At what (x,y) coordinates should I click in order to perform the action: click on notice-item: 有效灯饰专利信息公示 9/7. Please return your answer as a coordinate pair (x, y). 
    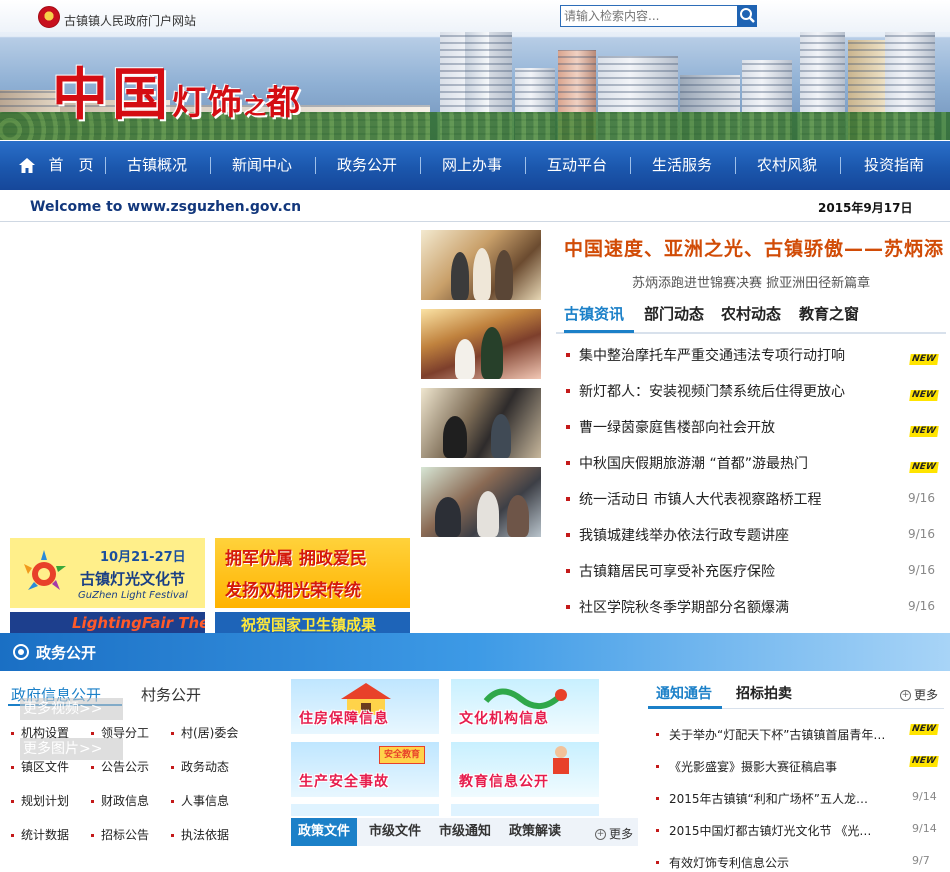
    Looking at the image, I should click on (799, 863).